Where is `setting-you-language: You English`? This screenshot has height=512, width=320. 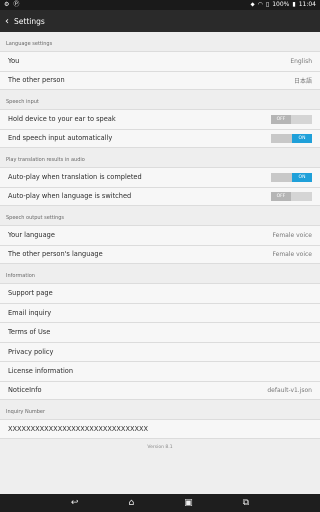
setting-you-language: You English is located at coordinates (160, 61).